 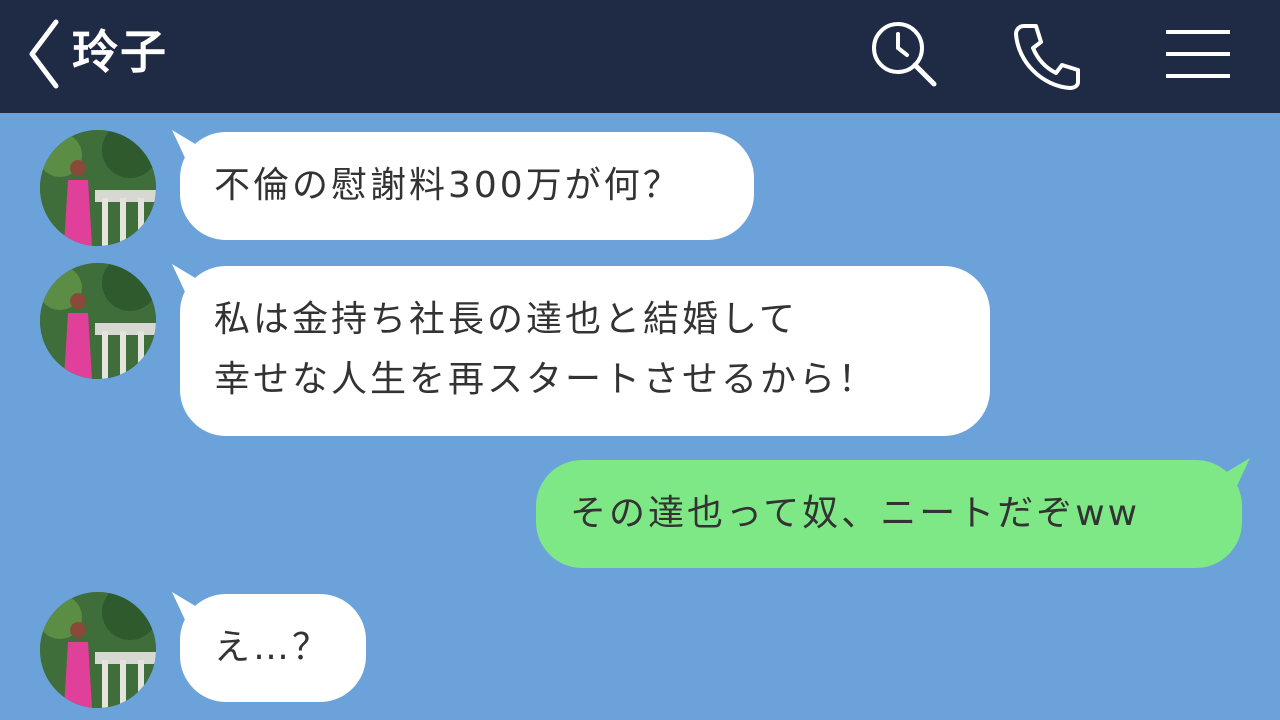 I want to click on menu-button, so click(x=1198, y=56).